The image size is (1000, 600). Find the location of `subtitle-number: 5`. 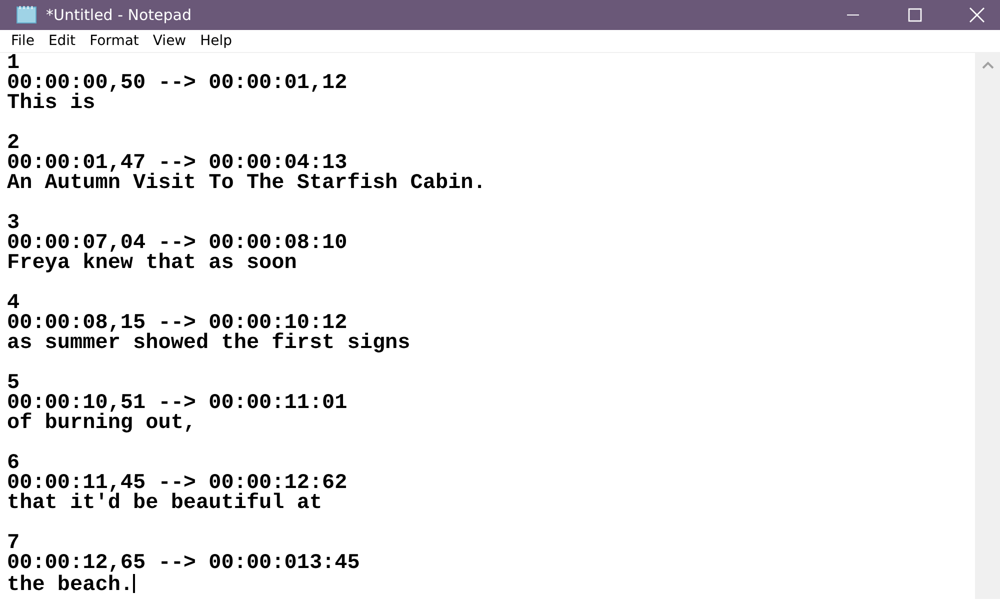

subtitle-number: 5 is located at coordinates (13, 384).